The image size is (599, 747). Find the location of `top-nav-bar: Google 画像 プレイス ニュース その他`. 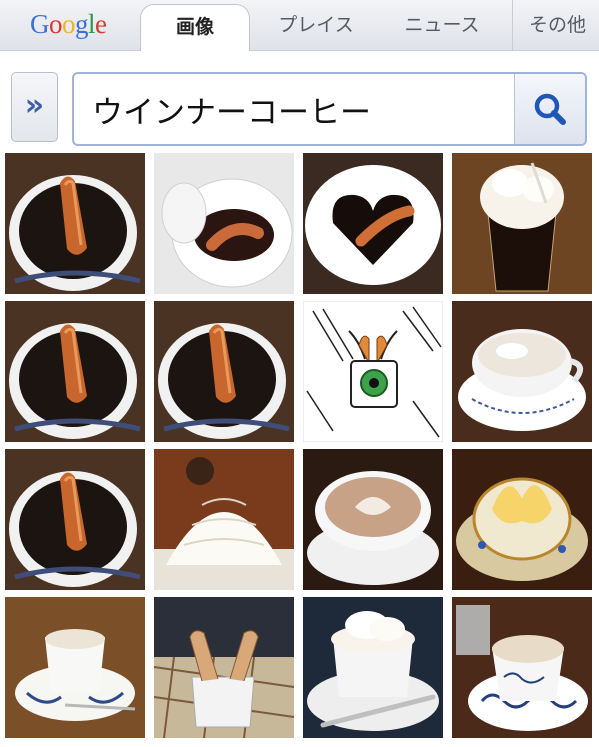

top-nav-bar: Google 画像 プレイス ニュース その他 is located at coordinates (299, 25).